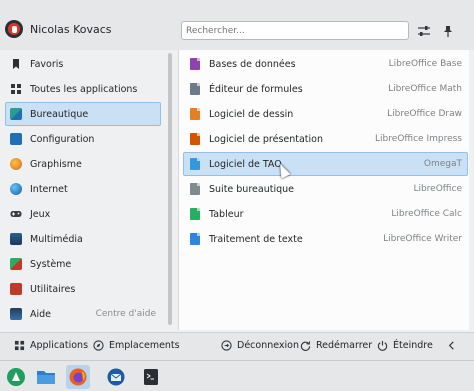 Image resolution: width=474 pixels, height=391 pixels. I want to click on configure-sliders-icon, so click(424, 31).